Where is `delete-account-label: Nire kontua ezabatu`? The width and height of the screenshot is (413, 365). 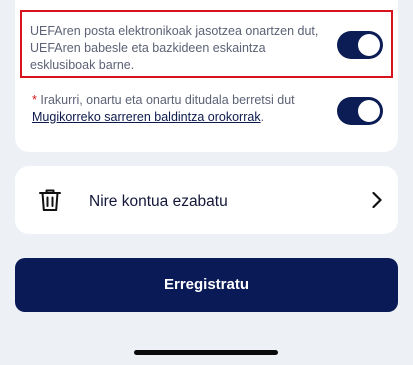 delete-account-label: Nire kontua ezabatu is located at coordinates (158, 201).